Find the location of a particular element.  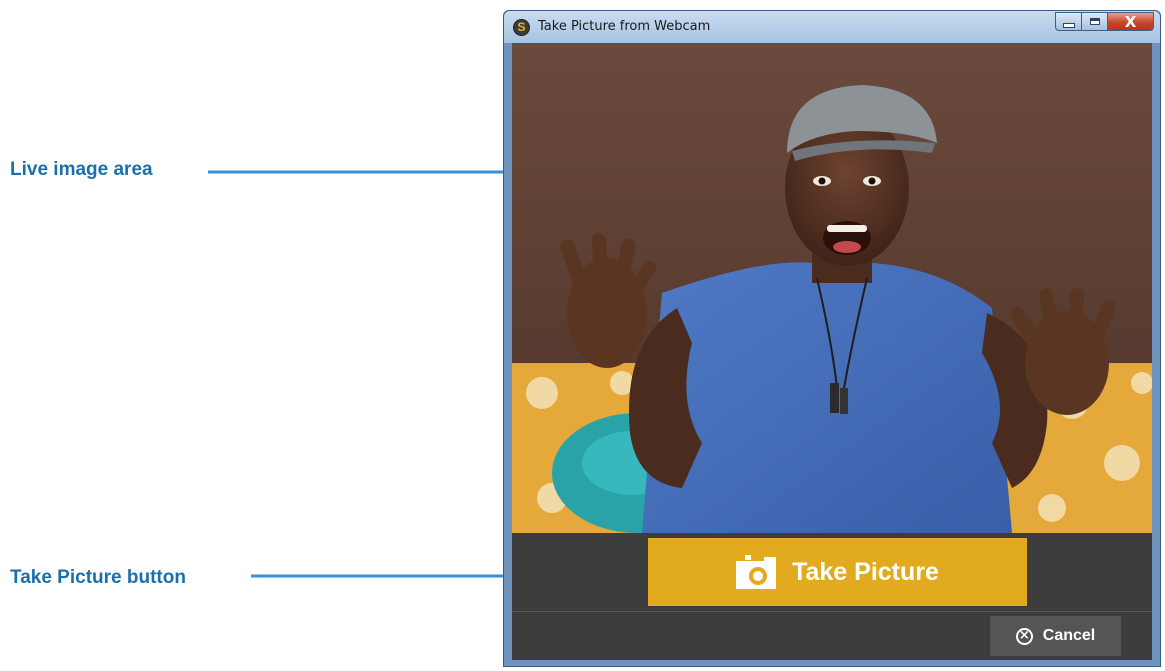

minimize-button is located at coordinates (1068, 21).